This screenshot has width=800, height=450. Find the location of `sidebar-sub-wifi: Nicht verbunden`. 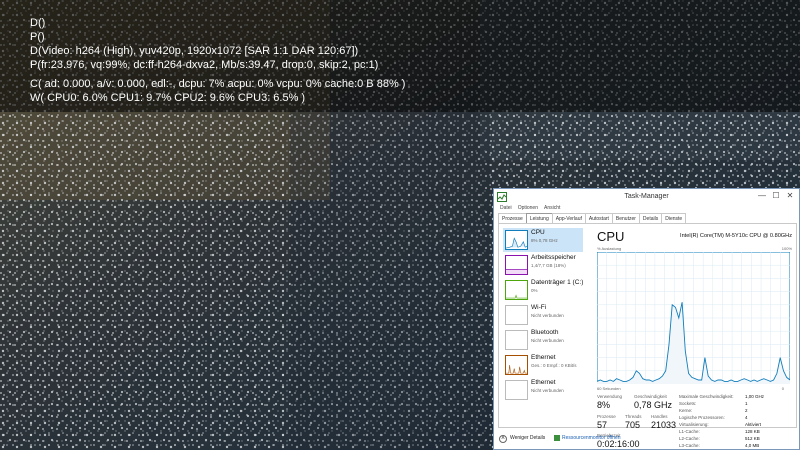

sidebar-sub-wifi: Nicht verbunden is located at coordinates (547, 315).